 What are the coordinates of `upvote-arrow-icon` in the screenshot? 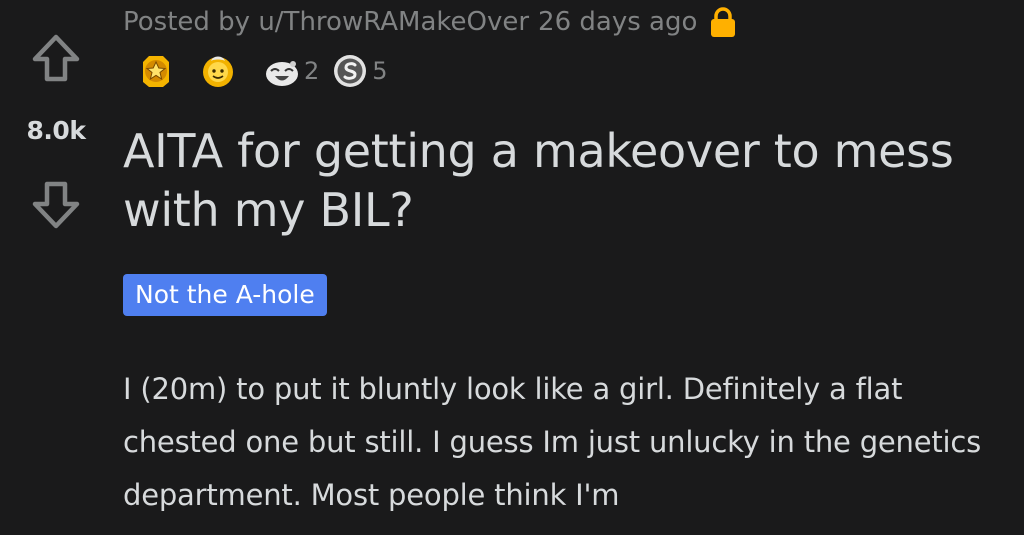 It's located at (56, 58).